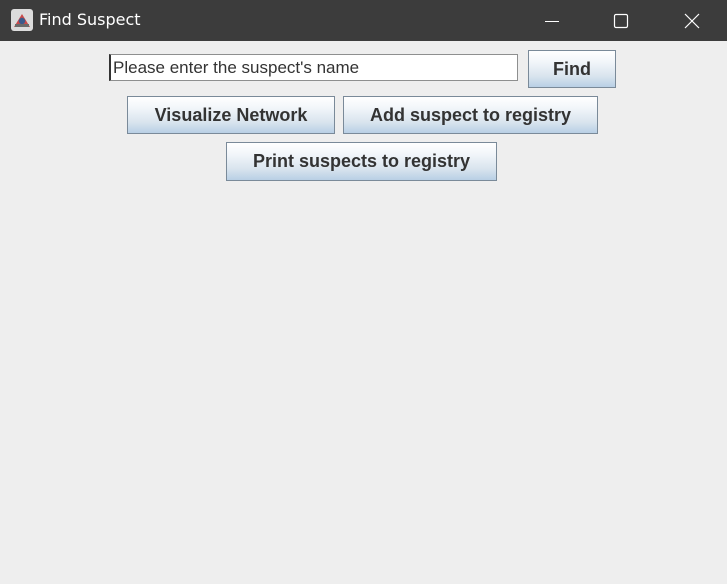 The width and height of the screenshot is (727, 584). What do you see at coordinates (231, 115) in the screenshot?
I see `visualize-network-button: Visualize Network` at bounding box center [231, 115].